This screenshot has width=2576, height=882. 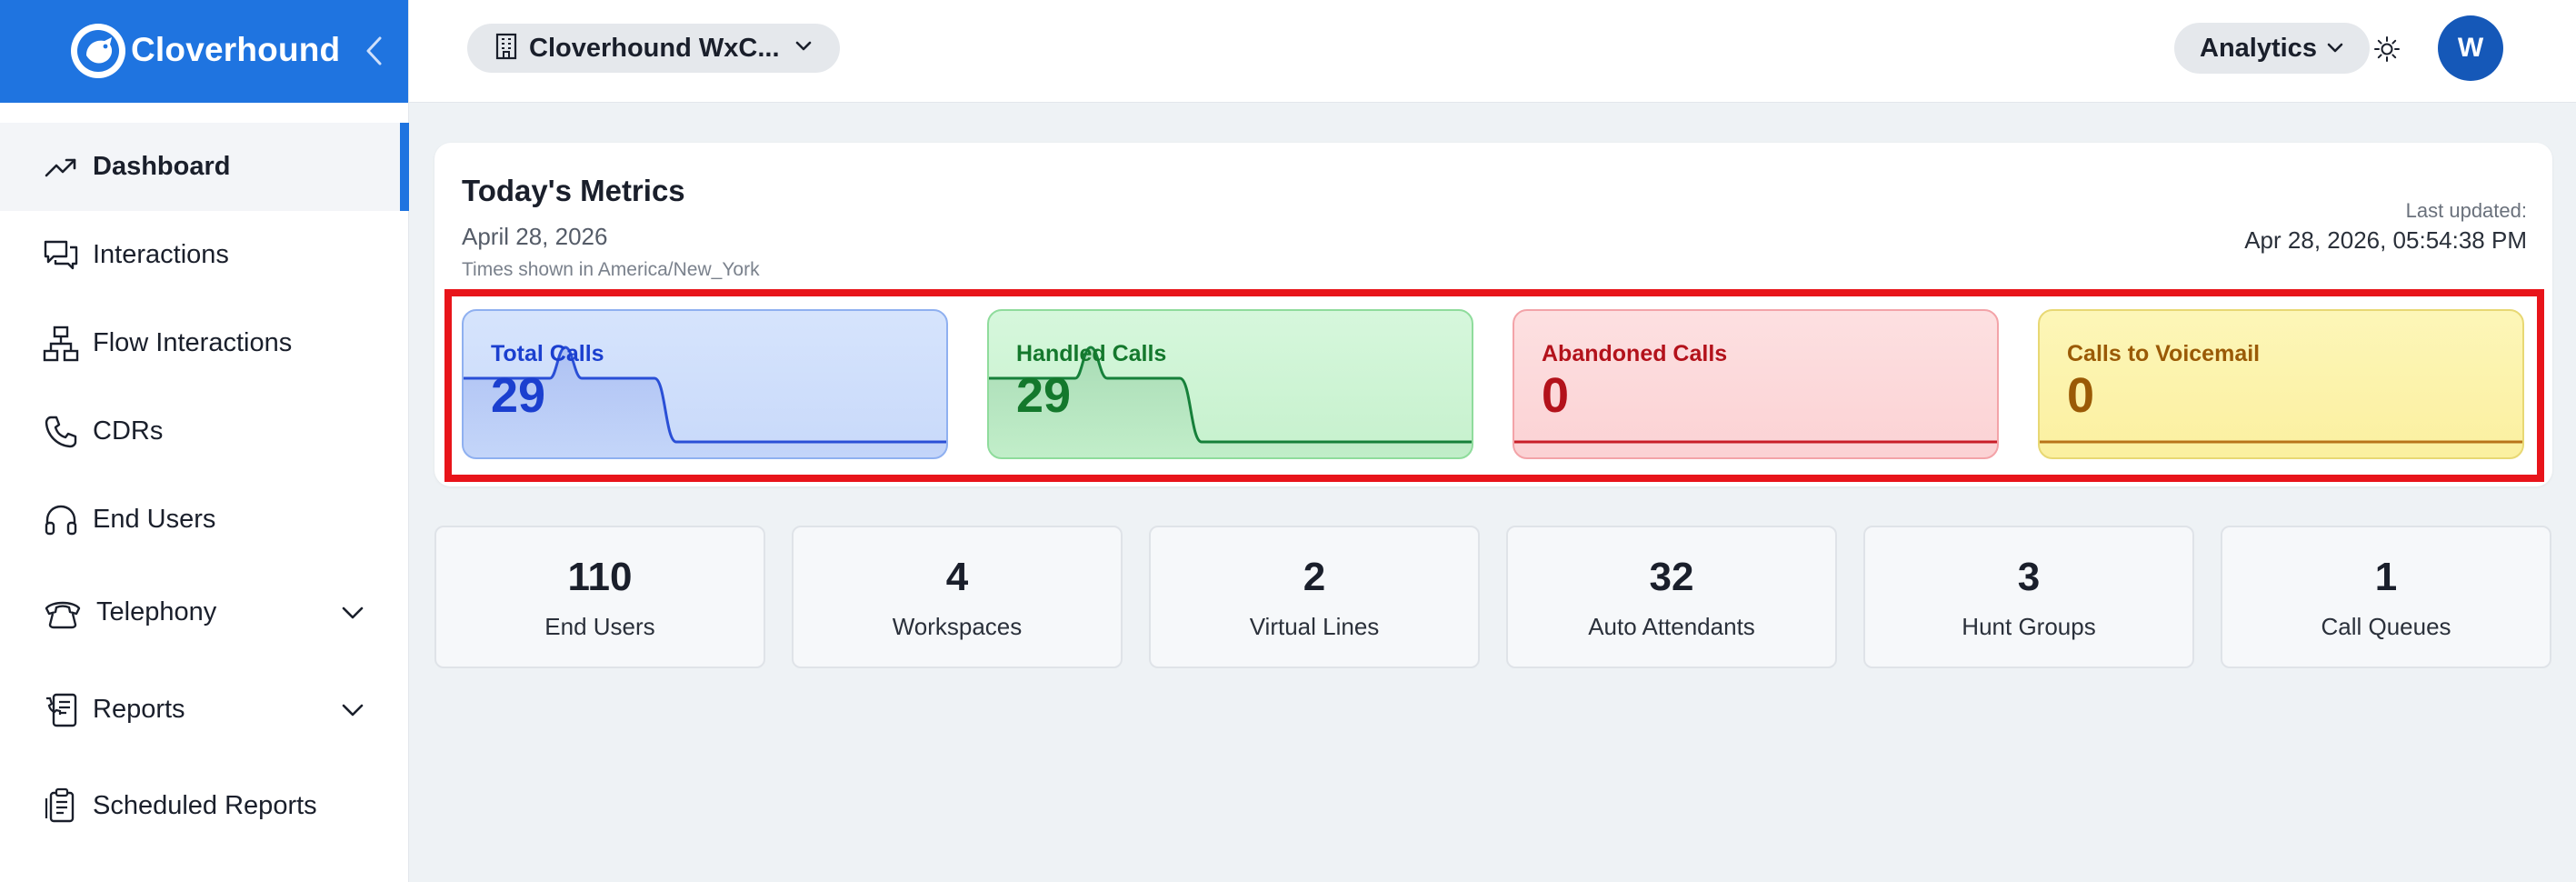 I want to click on stat-tile-call-queues: 1 Call Queues, so click(x=2386, y=597).